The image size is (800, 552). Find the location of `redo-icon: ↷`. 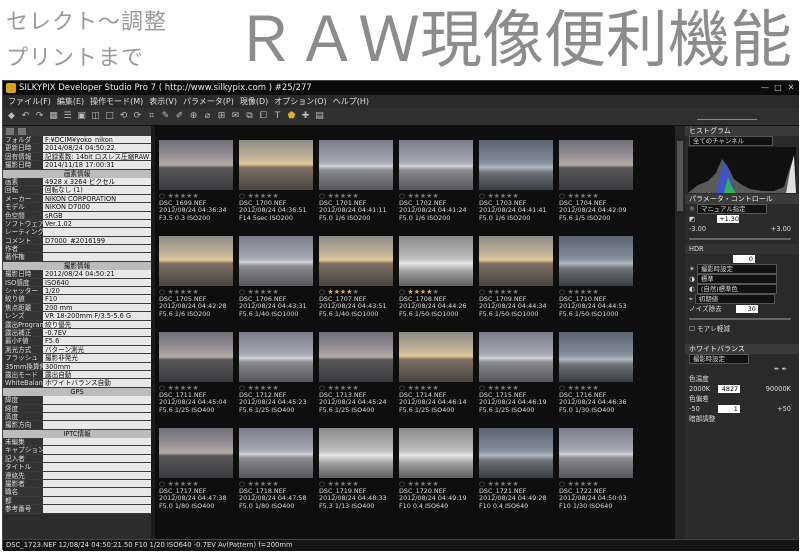

redo-icon: ↷ is located at coordinates (39, 116).